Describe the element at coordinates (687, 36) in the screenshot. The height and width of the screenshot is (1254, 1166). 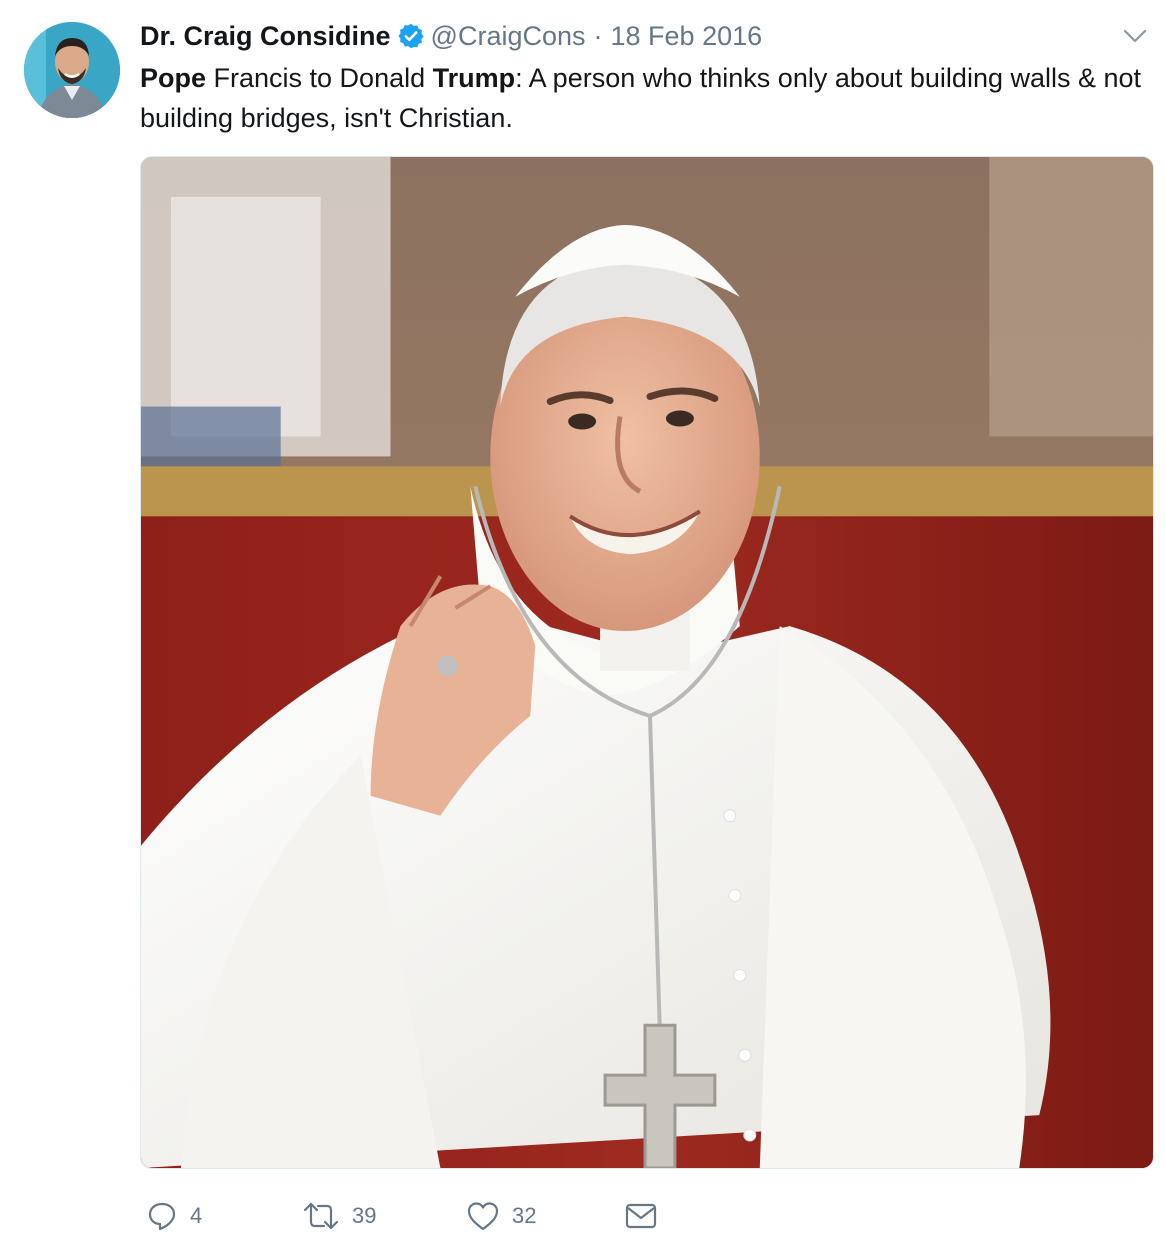
I see `tweet-date: 18 Feb 2016` at that location.